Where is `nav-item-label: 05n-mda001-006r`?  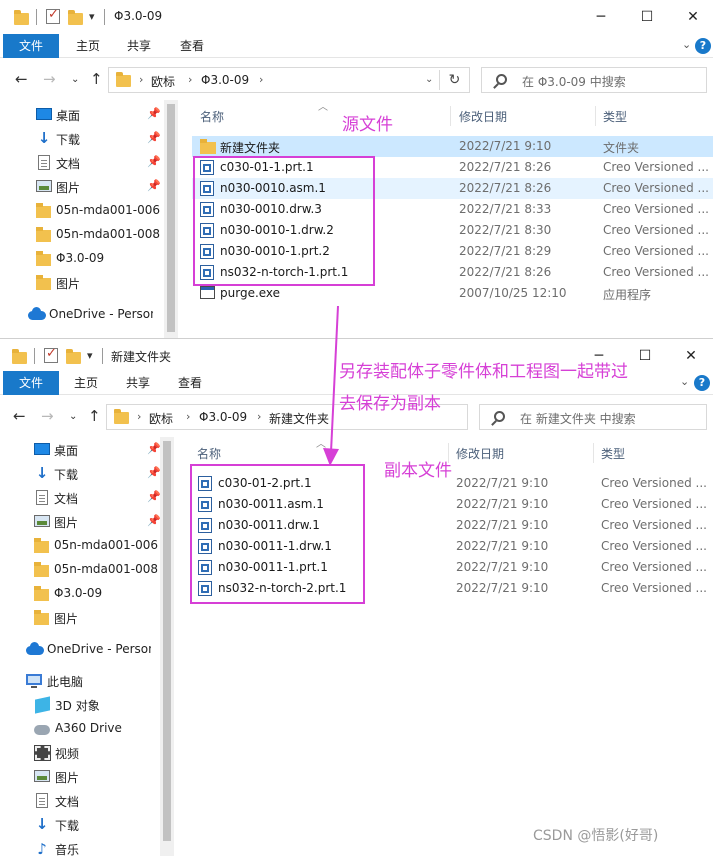
nav-item-label: 05n-mda001-006r is located at coordinates (106, 545).